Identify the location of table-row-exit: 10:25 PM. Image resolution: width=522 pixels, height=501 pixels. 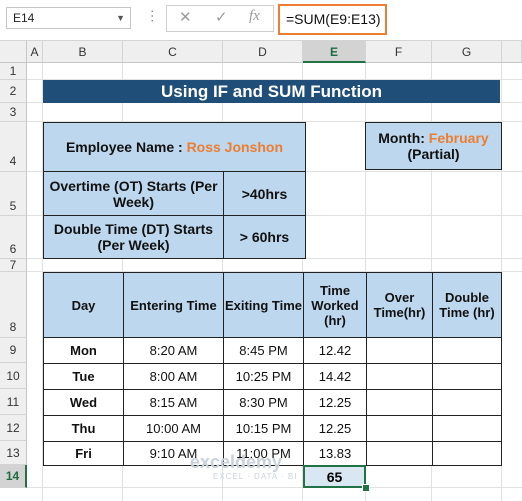
(263, 376).